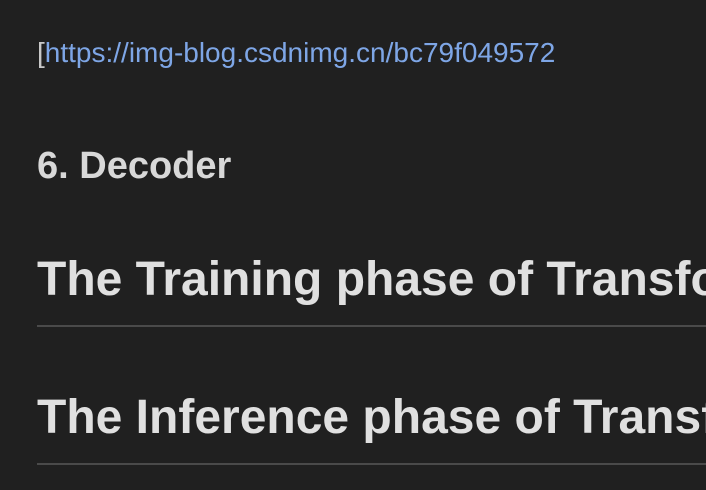  What do you see at coordinates (371, 279) in the screenshot?
I see `heading-training-phase: The Training phase of Transformer` at bounding box center [371, 279].